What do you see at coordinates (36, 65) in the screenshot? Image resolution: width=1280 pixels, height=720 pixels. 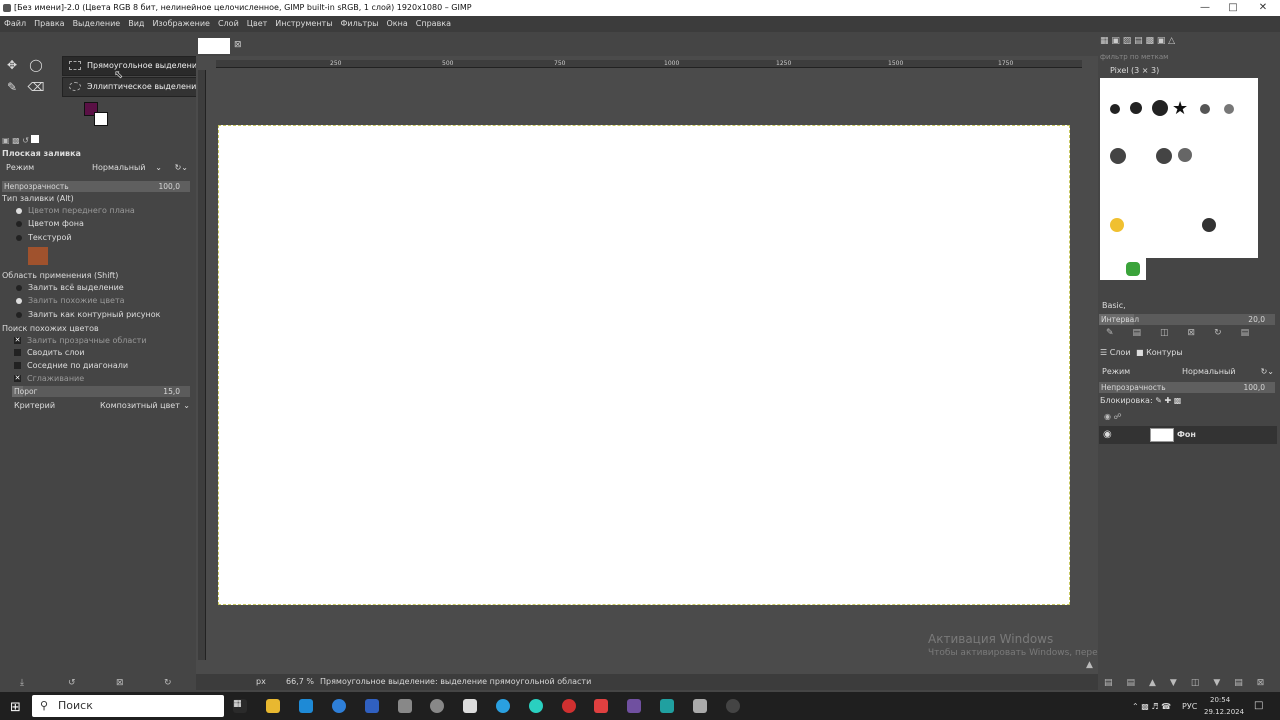 I see `lasso-tool-icon: ◯` at bounding box center [36, 65].